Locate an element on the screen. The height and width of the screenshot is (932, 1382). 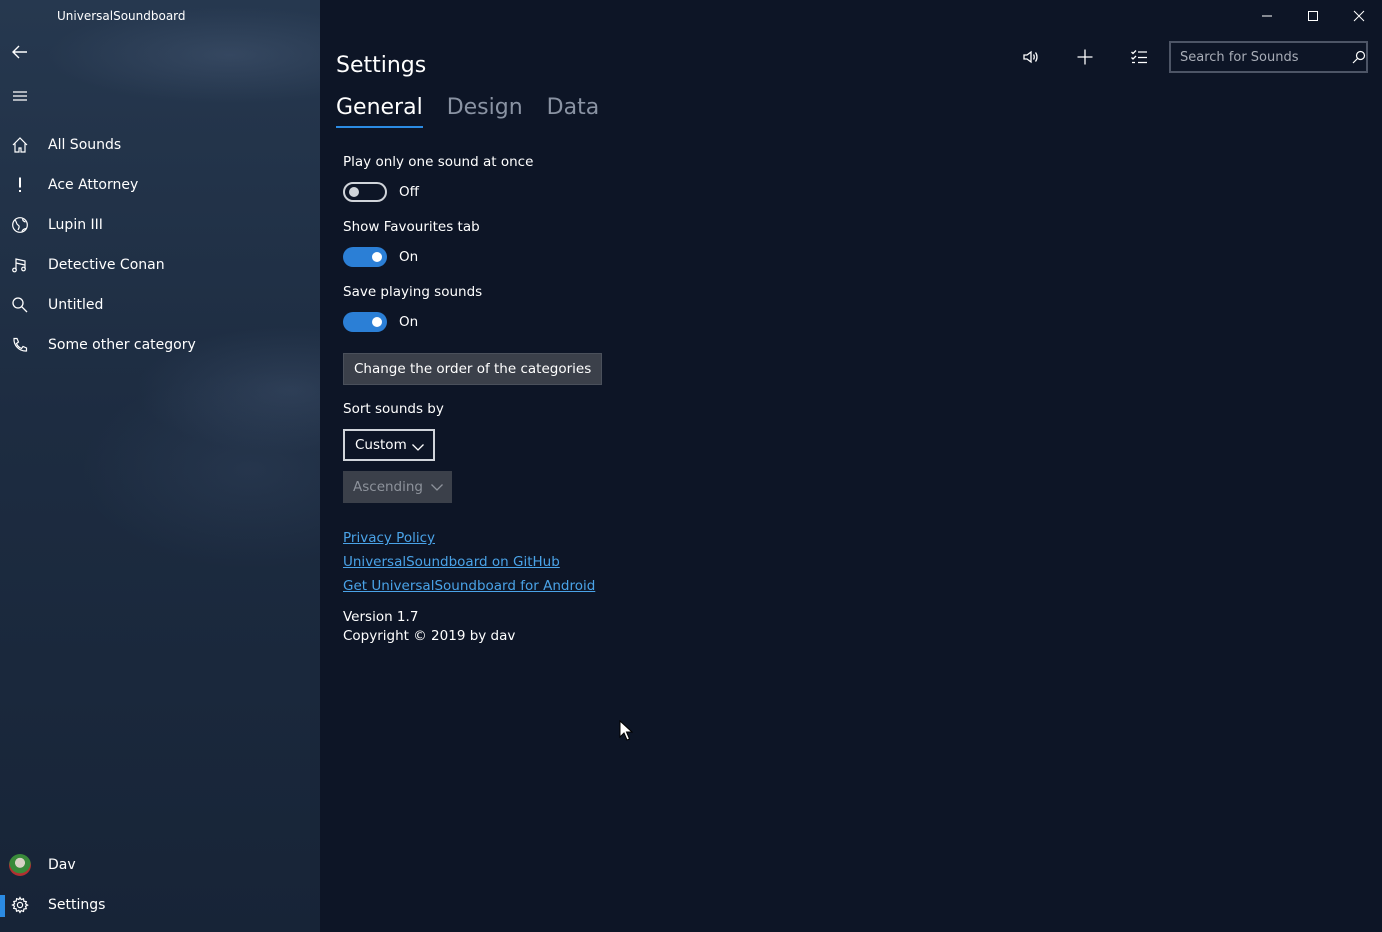
sidebar-item-settings: Settings is located at coordinates (160, 905).